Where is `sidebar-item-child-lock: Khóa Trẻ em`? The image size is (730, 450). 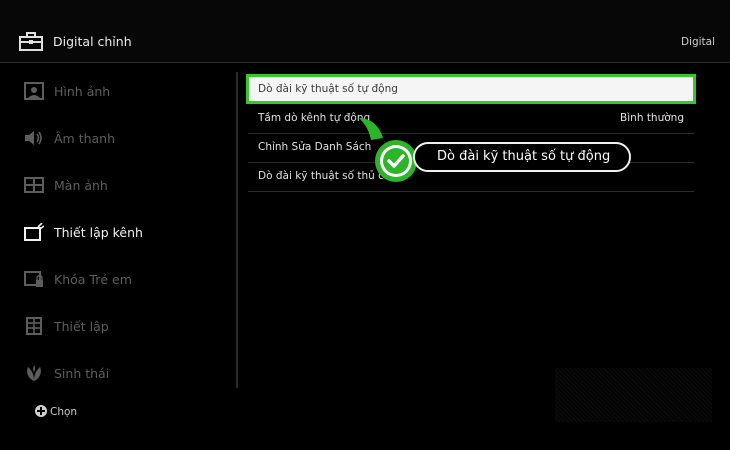 sidebar-item-child-lock: Khóa Trẻ em is located at coordinates (115, 280).